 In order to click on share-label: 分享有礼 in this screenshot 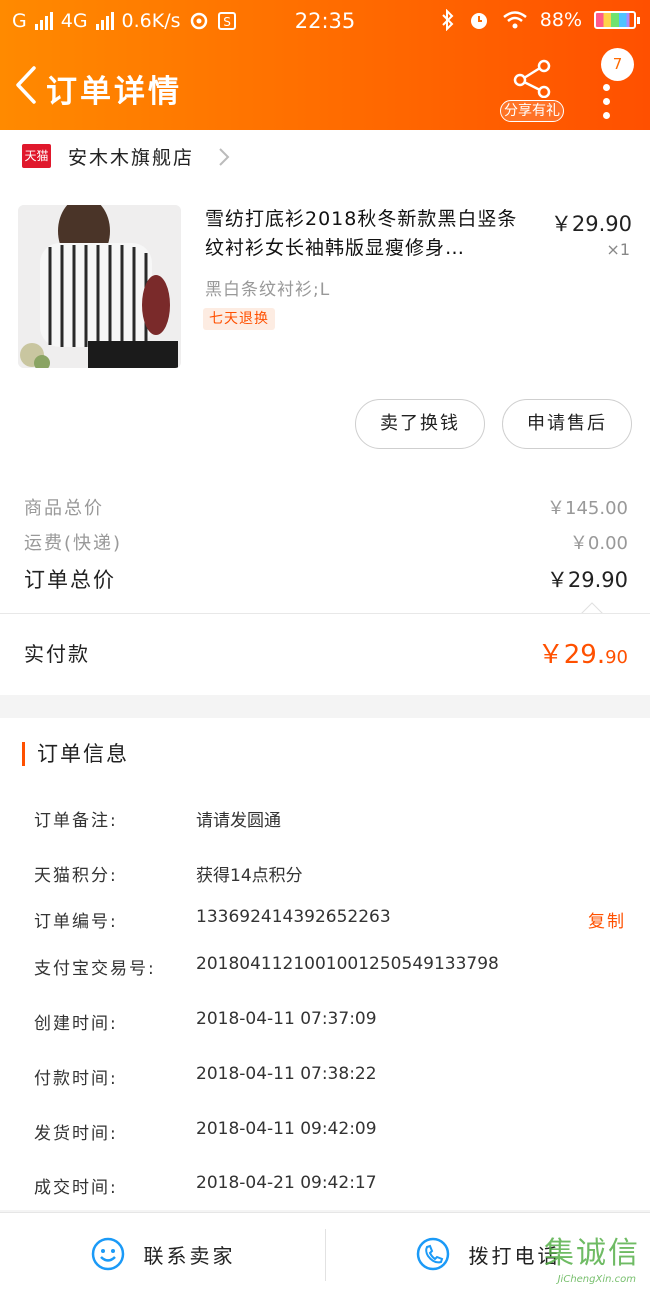, I will do `click(532, 111)`.